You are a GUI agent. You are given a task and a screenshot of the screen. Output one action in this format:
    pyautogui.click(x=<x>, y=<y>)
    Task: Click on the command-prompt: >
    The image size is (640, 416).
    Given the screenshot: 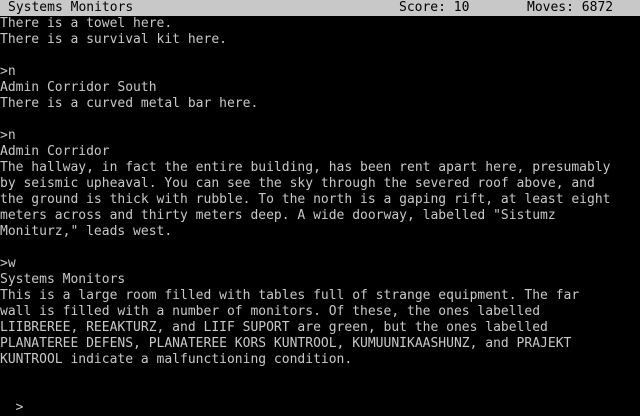 What is the action you would take?
    pyautogui.click(x=312, y=400)
    